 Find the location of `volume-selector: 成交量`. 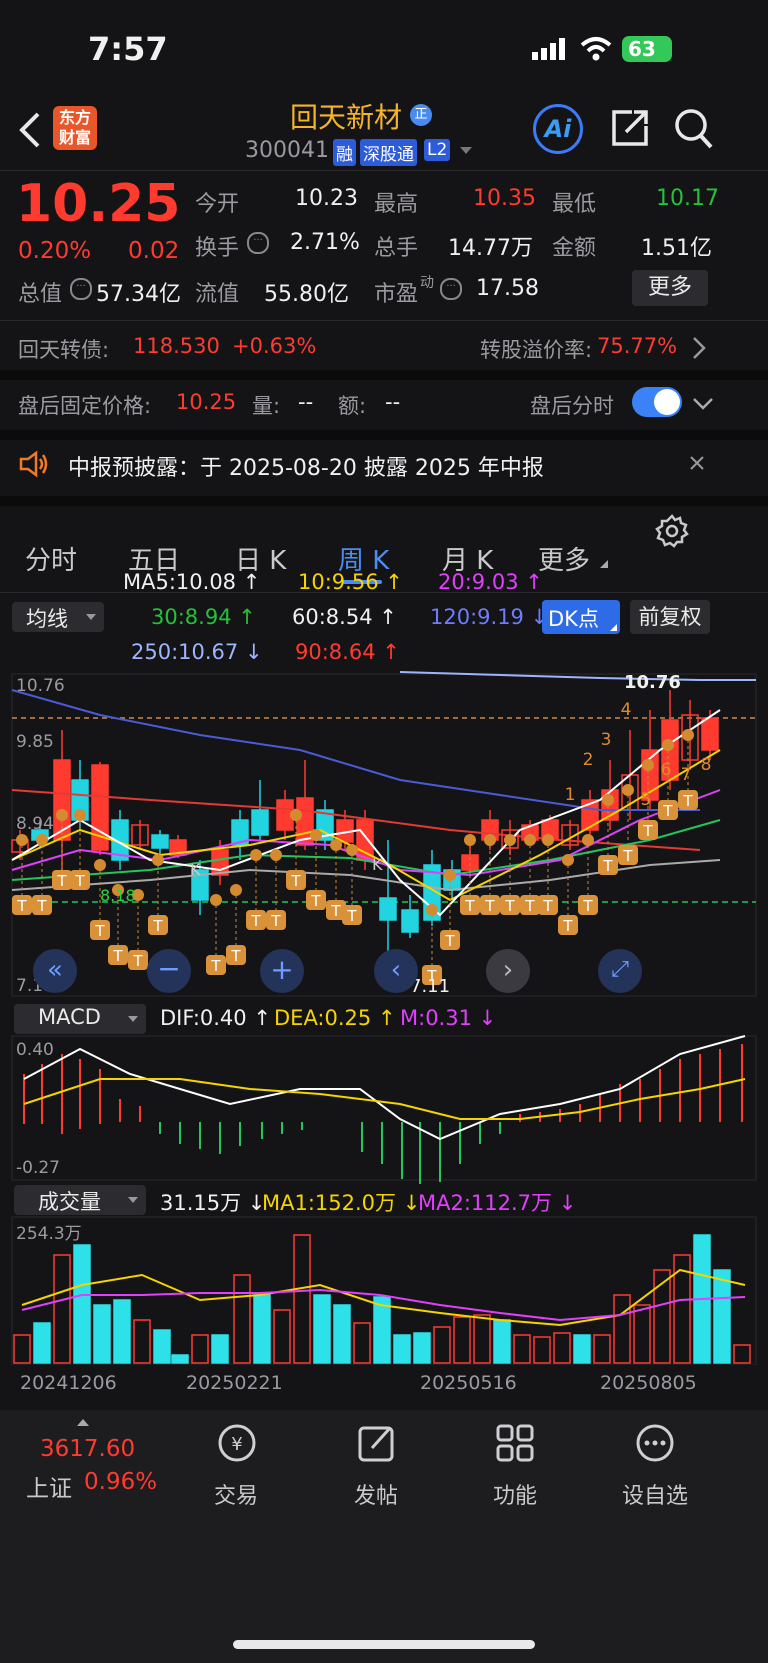

volume-selector: 成交量 is located at coordinates (80, 1200).